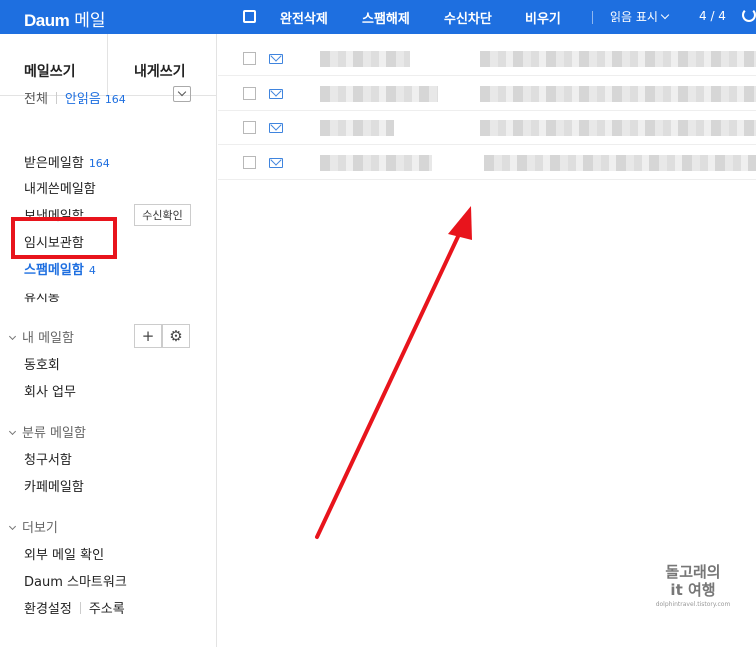 The width and height of the screenshot is (756, 647). I want to click on folder-work: 회사 업무, so click(50, 390).